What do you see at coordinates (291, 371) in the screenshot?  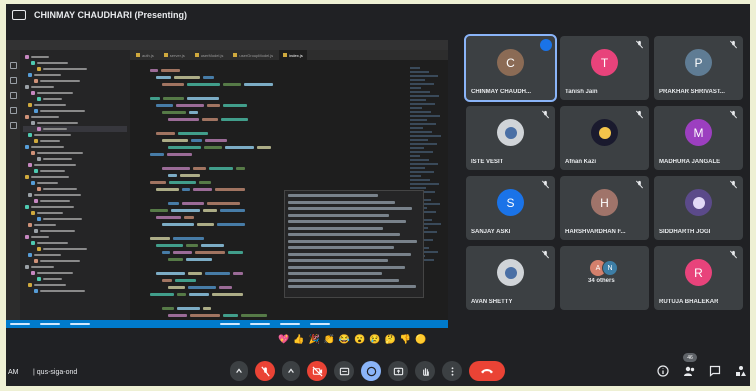 I see `video-options-button` at bounding box center [291, 371].